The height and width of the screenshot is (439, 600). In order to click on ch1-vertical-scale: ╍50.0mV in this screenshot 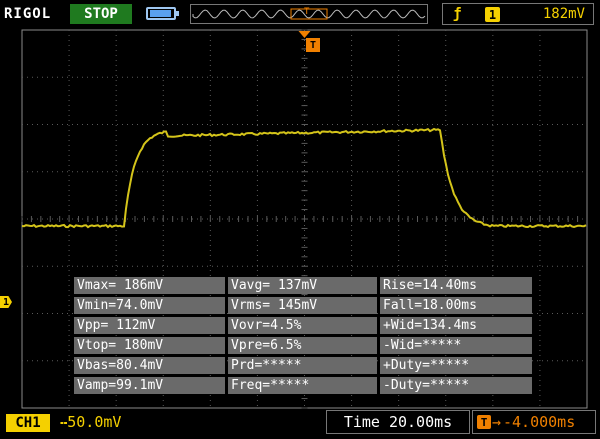, I will do `click(90, 422)`.